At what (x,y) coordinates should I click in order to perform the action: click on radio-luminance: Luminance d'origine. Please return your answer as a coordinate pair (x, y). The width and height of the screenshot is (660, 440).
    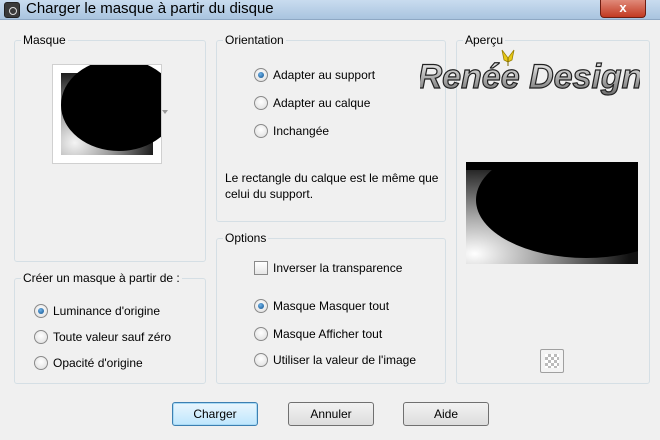
    Looking at the image, I should click on (97, 311).